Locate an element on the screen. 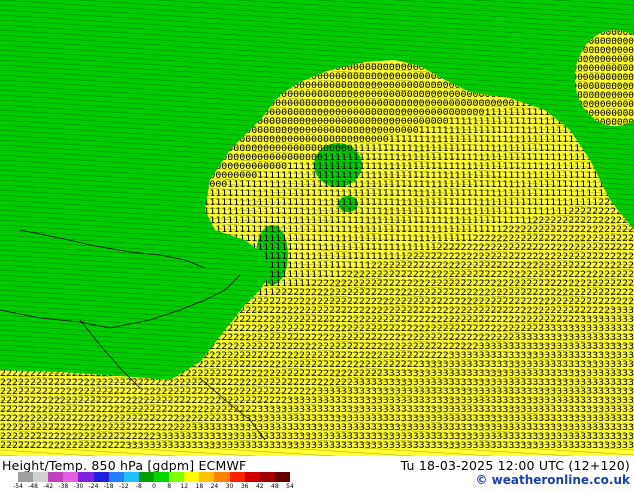 The height and width of the screenshot is (491, 634). scale-tick-label: -30 is located at coordinates (78, 486).